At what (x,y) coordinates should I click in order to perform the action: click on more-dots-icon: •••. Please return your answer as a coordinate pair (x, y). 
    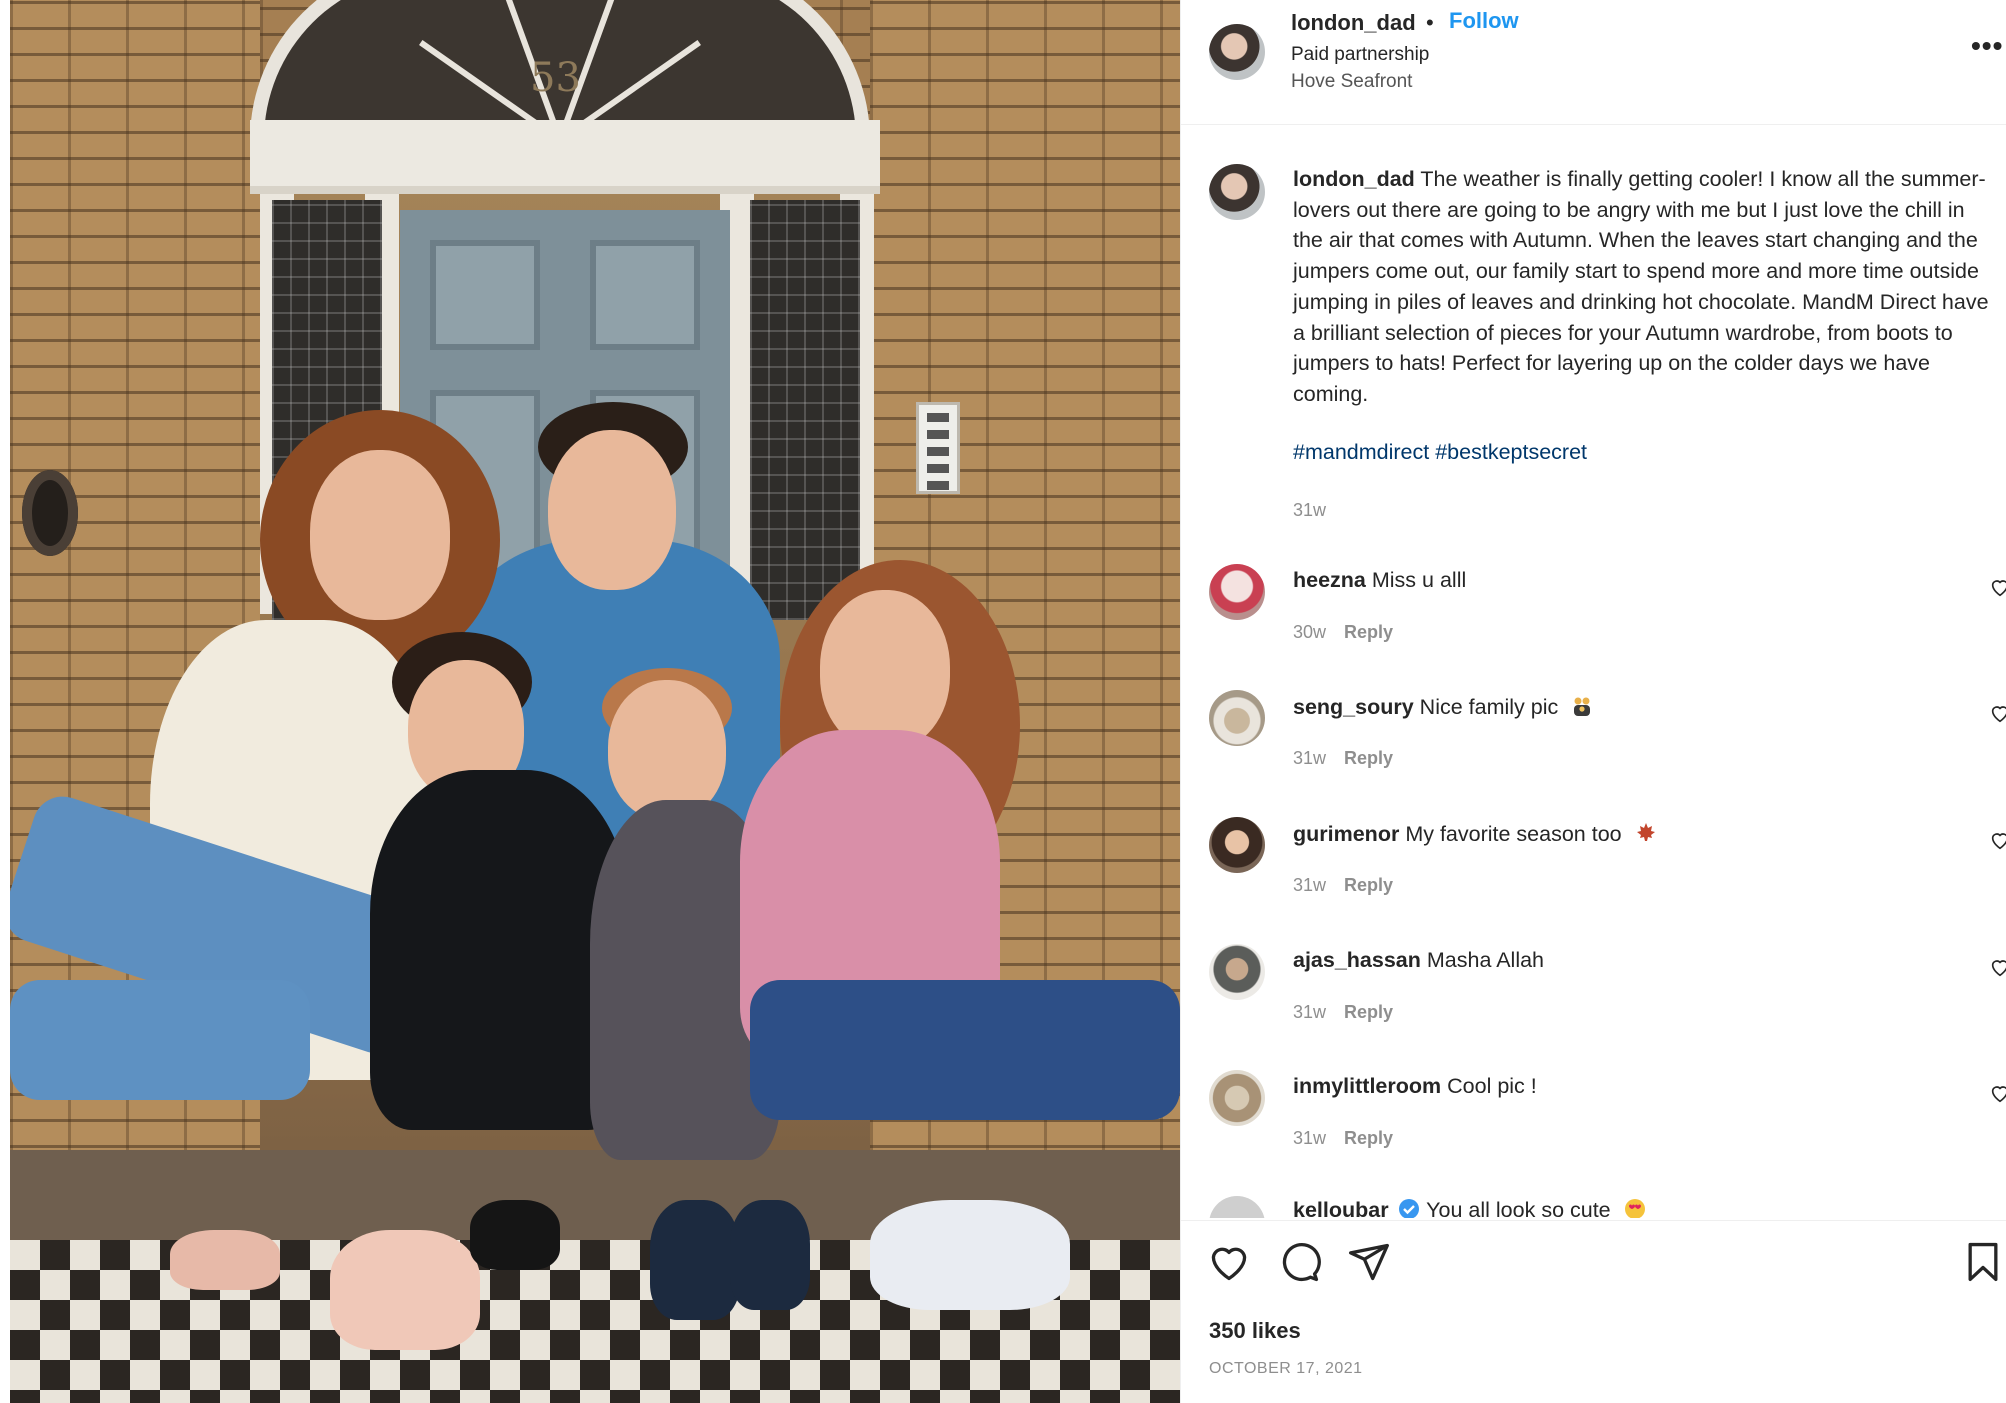
    Looking at the image, I should click on (1987, 46).